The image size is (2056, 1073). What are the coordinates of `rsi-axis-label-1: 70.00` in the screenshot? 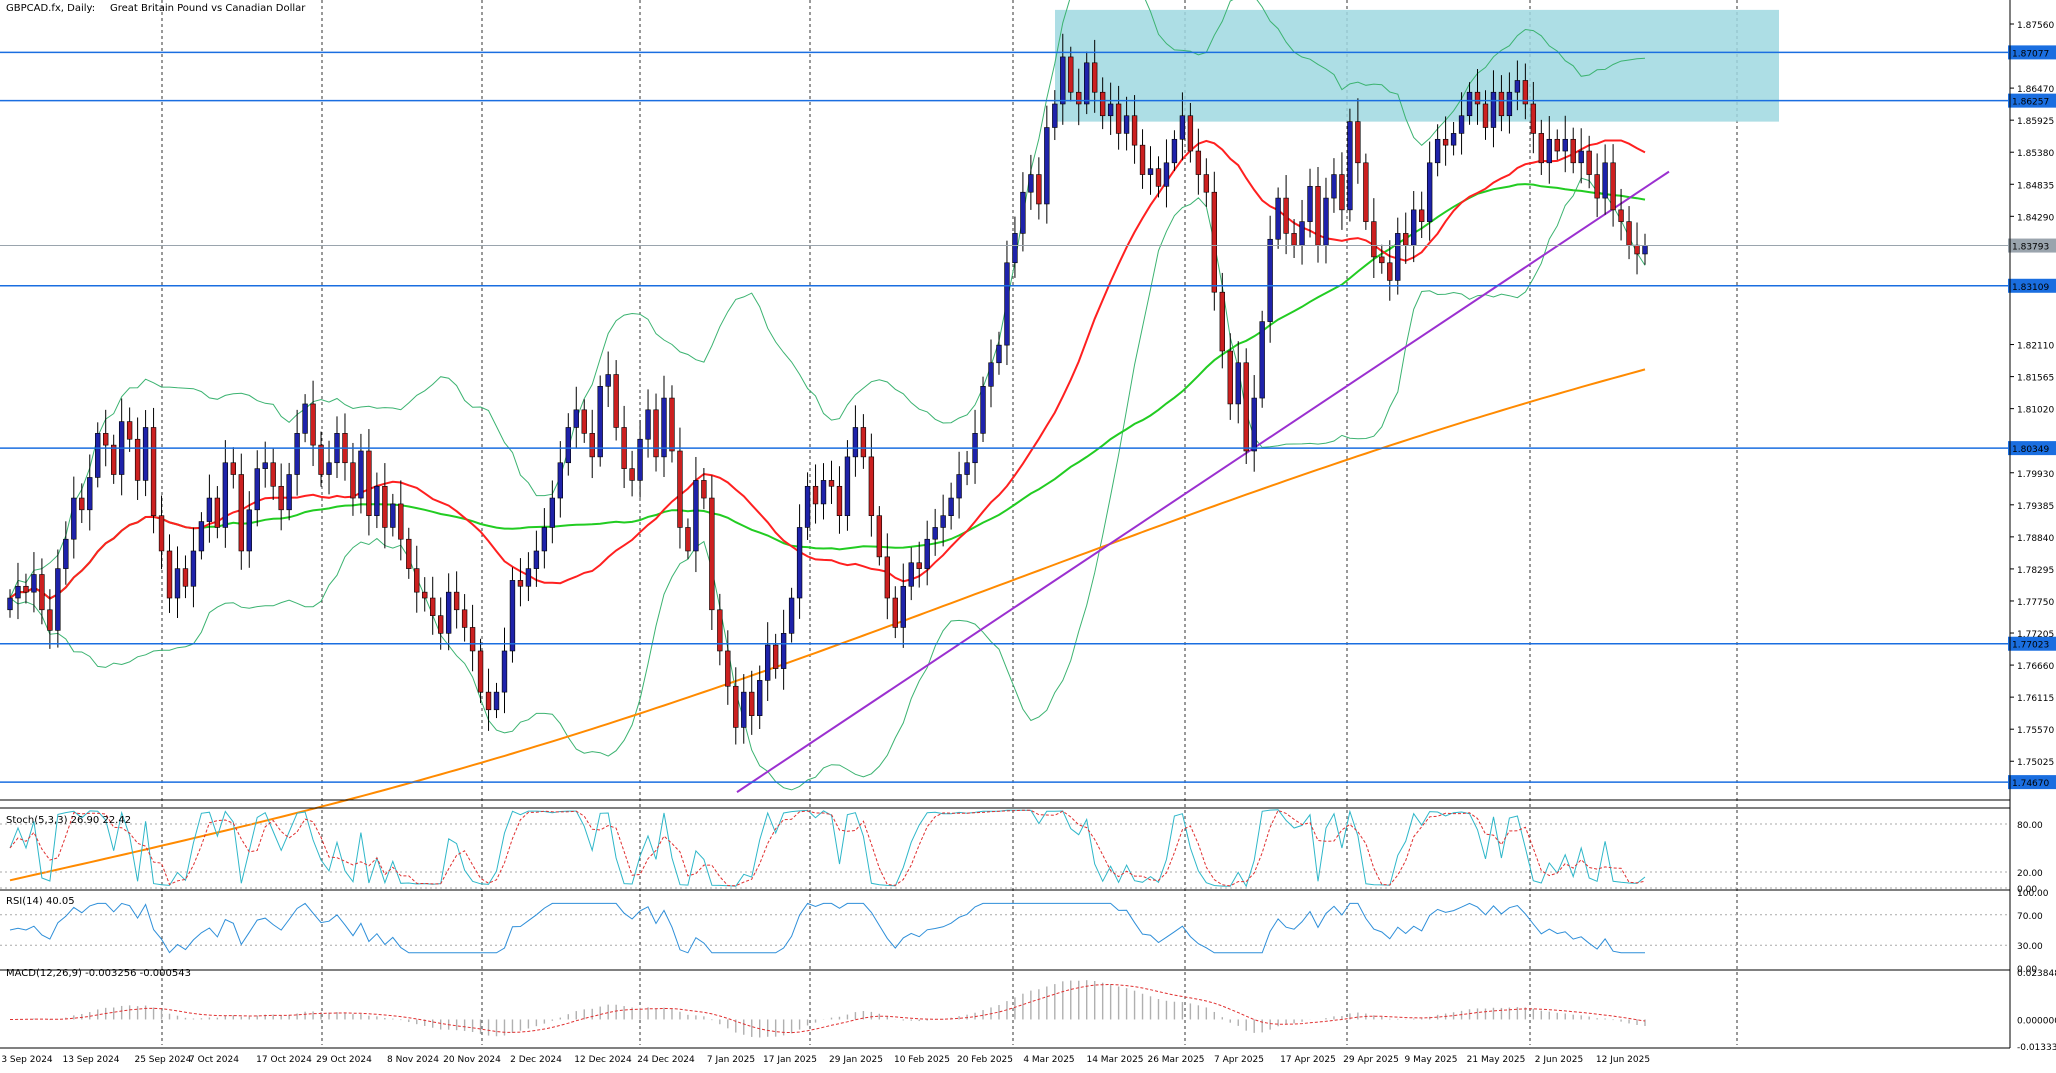 It's located at (2030, 917).